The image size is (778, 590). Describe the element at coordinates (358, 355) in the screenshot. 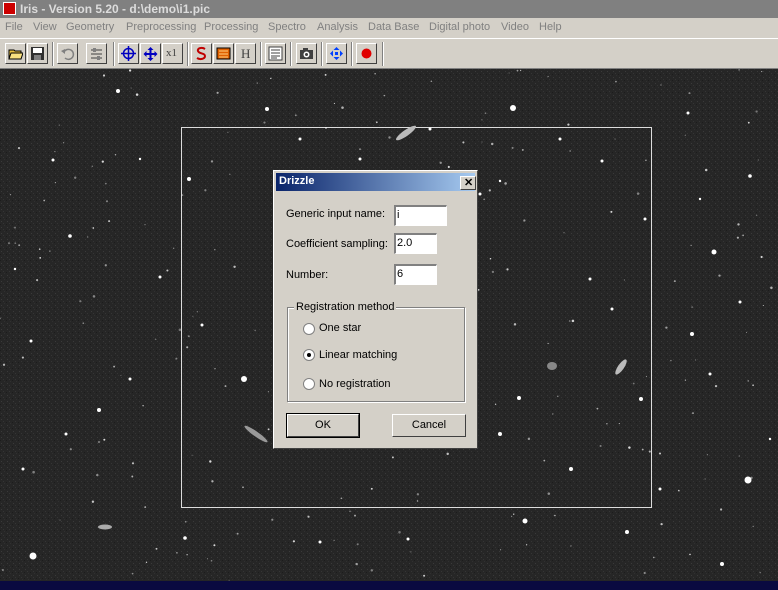

I see `linear-matching-label: Linear matching` at that location.